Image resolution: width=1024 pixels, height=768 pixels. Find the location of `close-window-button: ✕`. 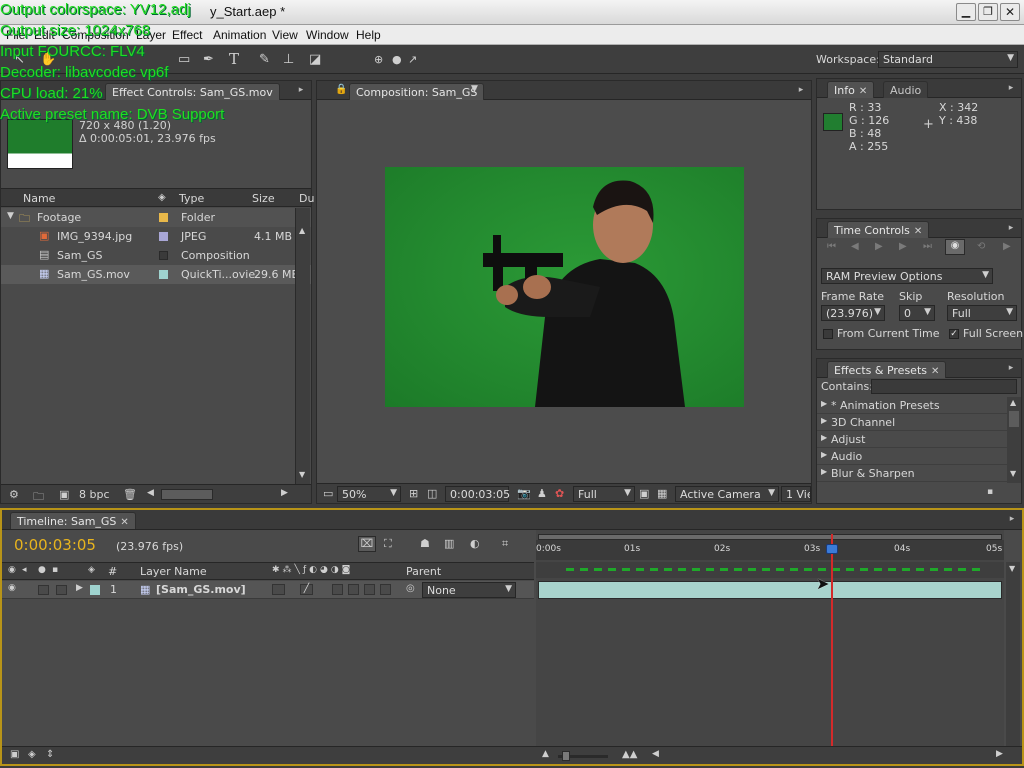

close-window-button: ✕ is located at coordinates (1010, 12).